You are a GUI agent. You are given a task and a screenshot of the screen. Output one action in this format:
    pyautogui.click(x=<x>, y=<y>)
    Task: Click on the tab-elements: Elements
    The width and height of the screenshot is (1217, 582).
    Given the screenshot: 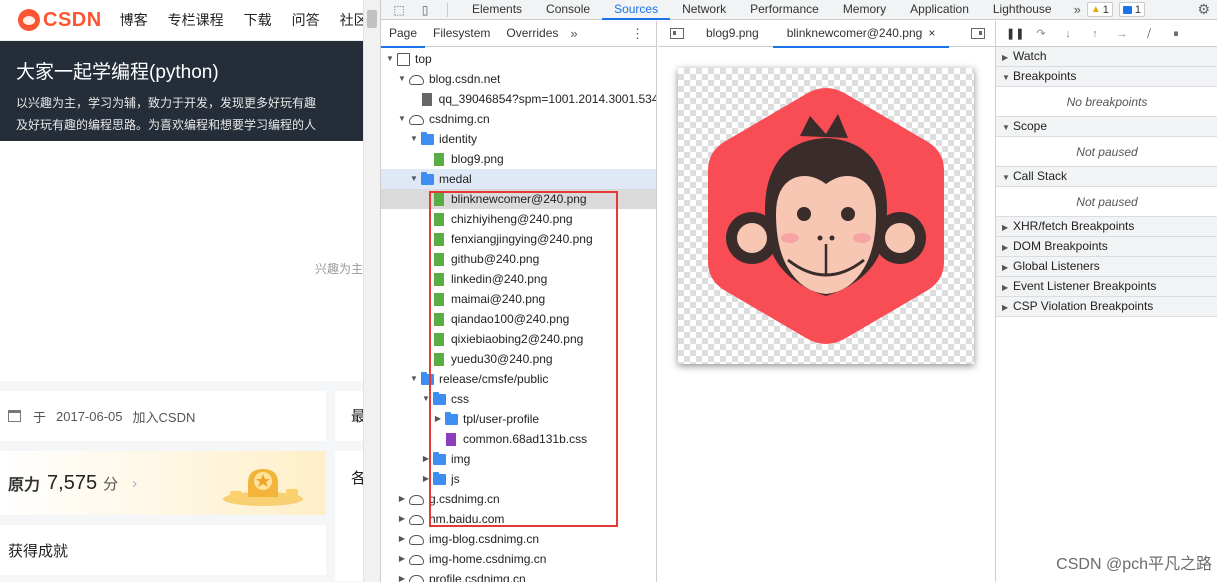 What is the action you would take?
    pyautogui.click(x=497, y=10)
    